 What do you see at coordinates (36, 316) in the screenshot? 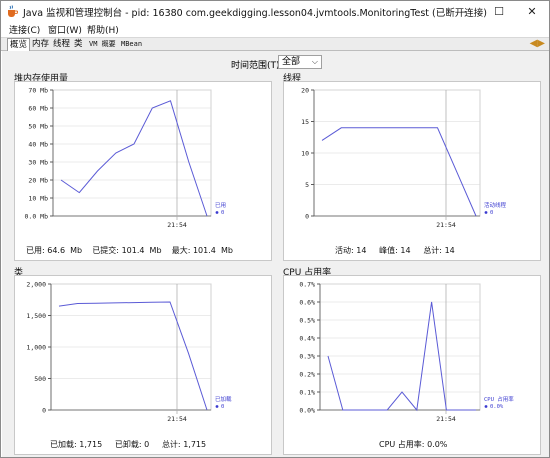
I see `classes-y-tick-label: 1,500` at bounding box center [36, 316].